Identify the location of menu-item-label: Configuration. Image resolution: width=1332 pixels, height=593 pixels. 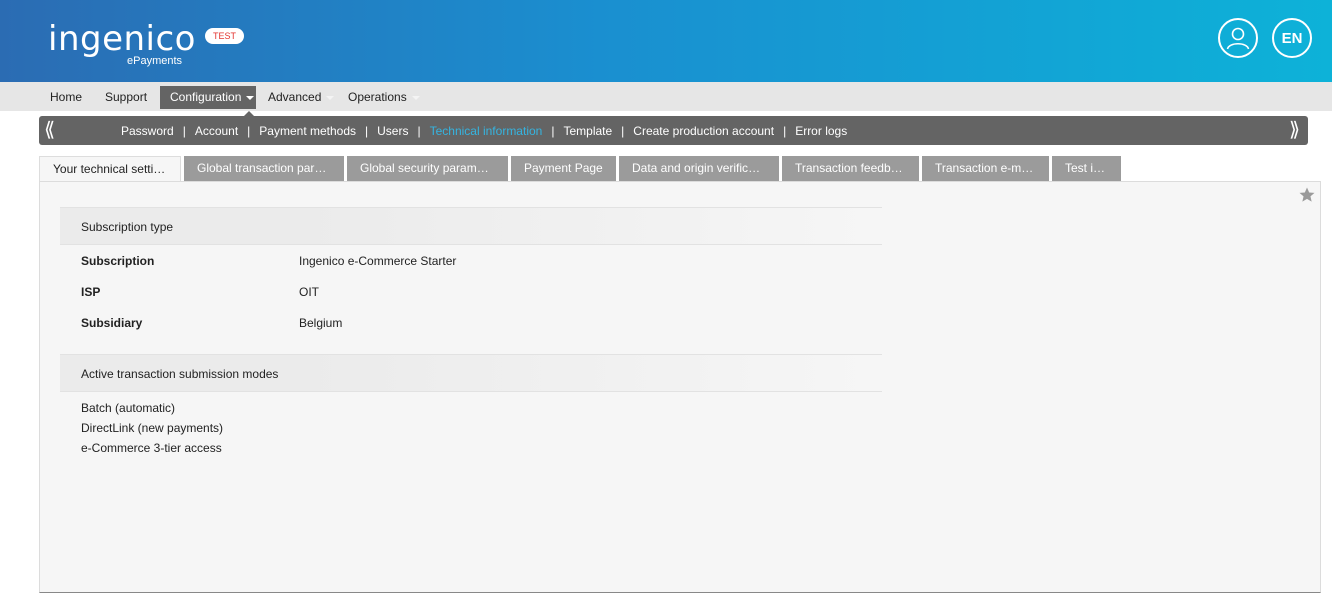
(206, 97).